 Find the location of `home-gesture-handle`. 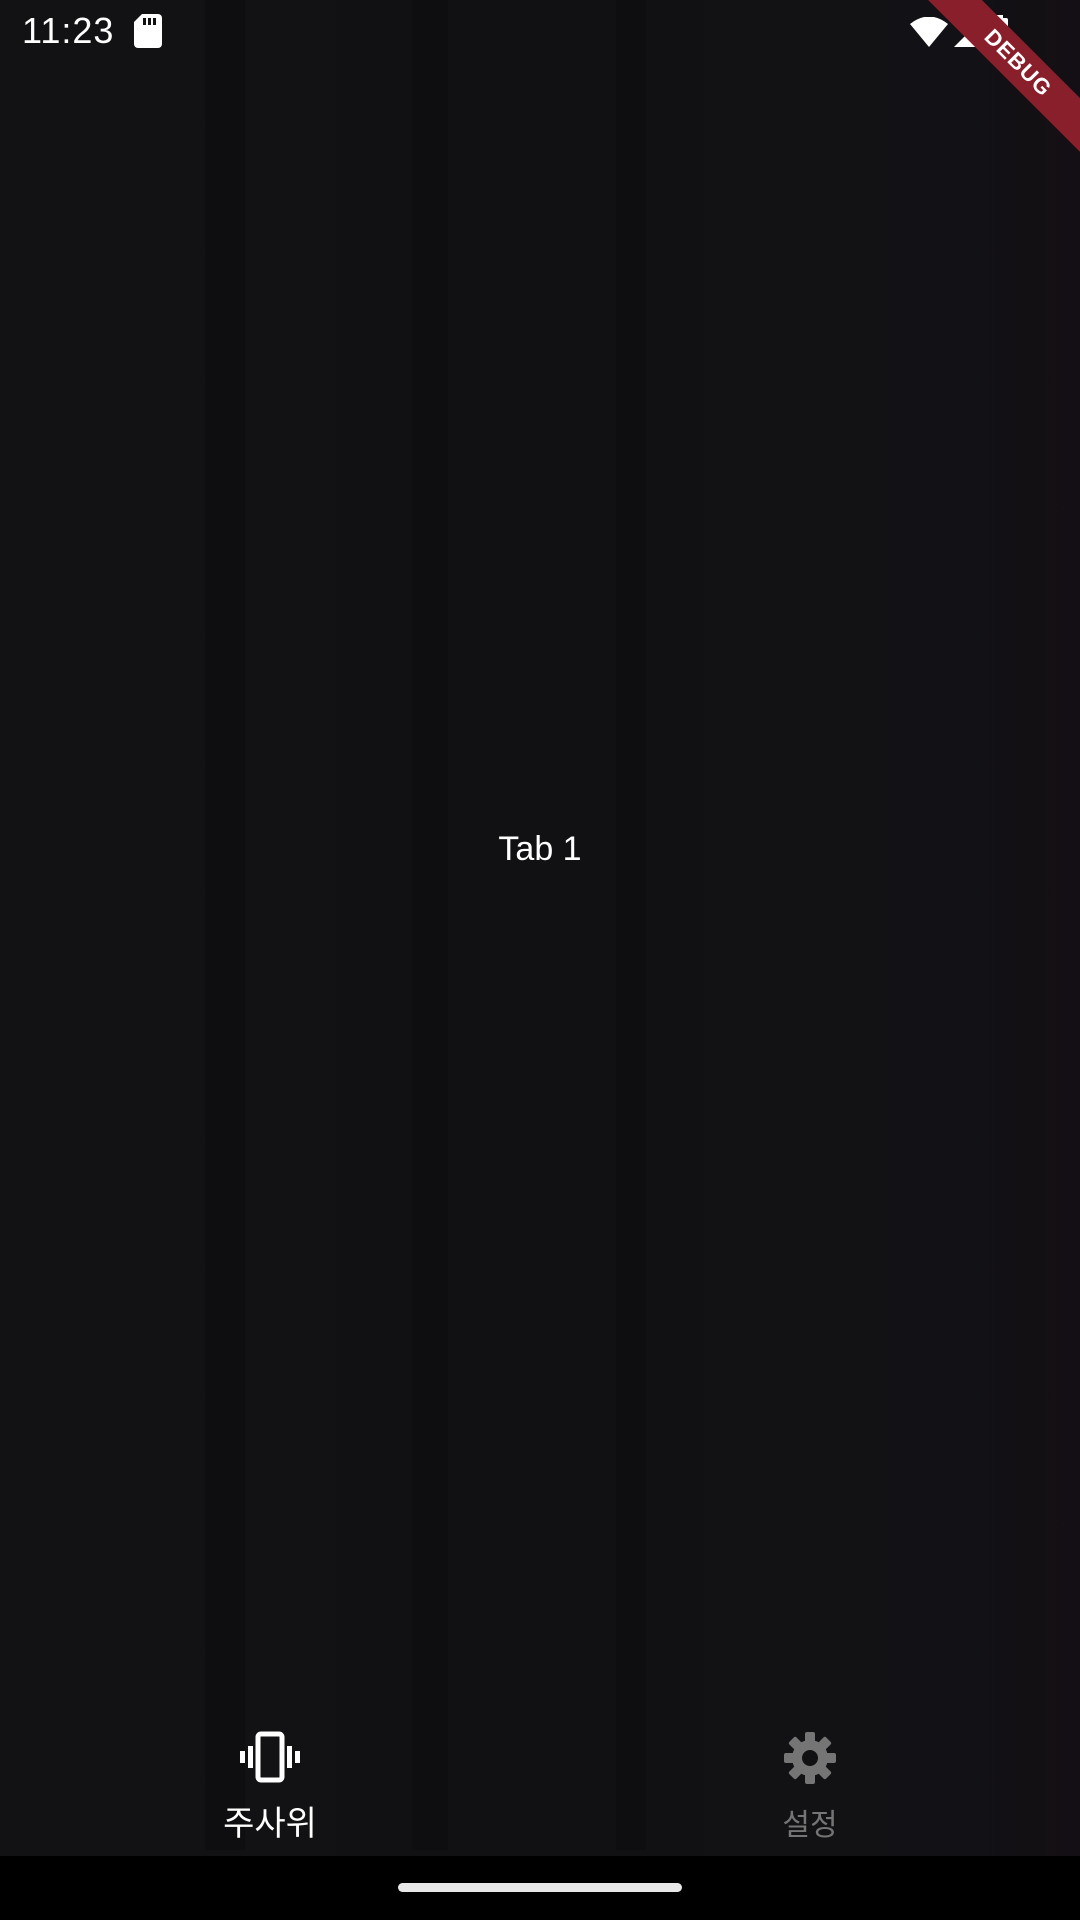

home-gesture-handle is located at coordinates (540, 1887).